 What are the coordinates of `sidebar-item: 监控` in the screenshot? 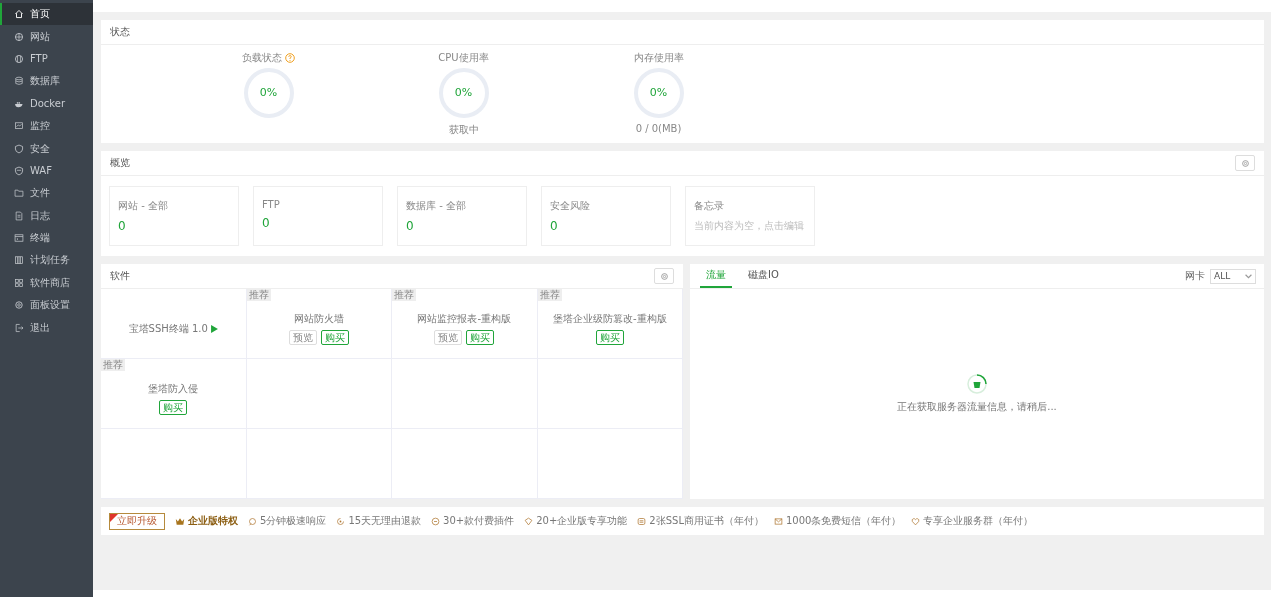 It's located at (46, 126).